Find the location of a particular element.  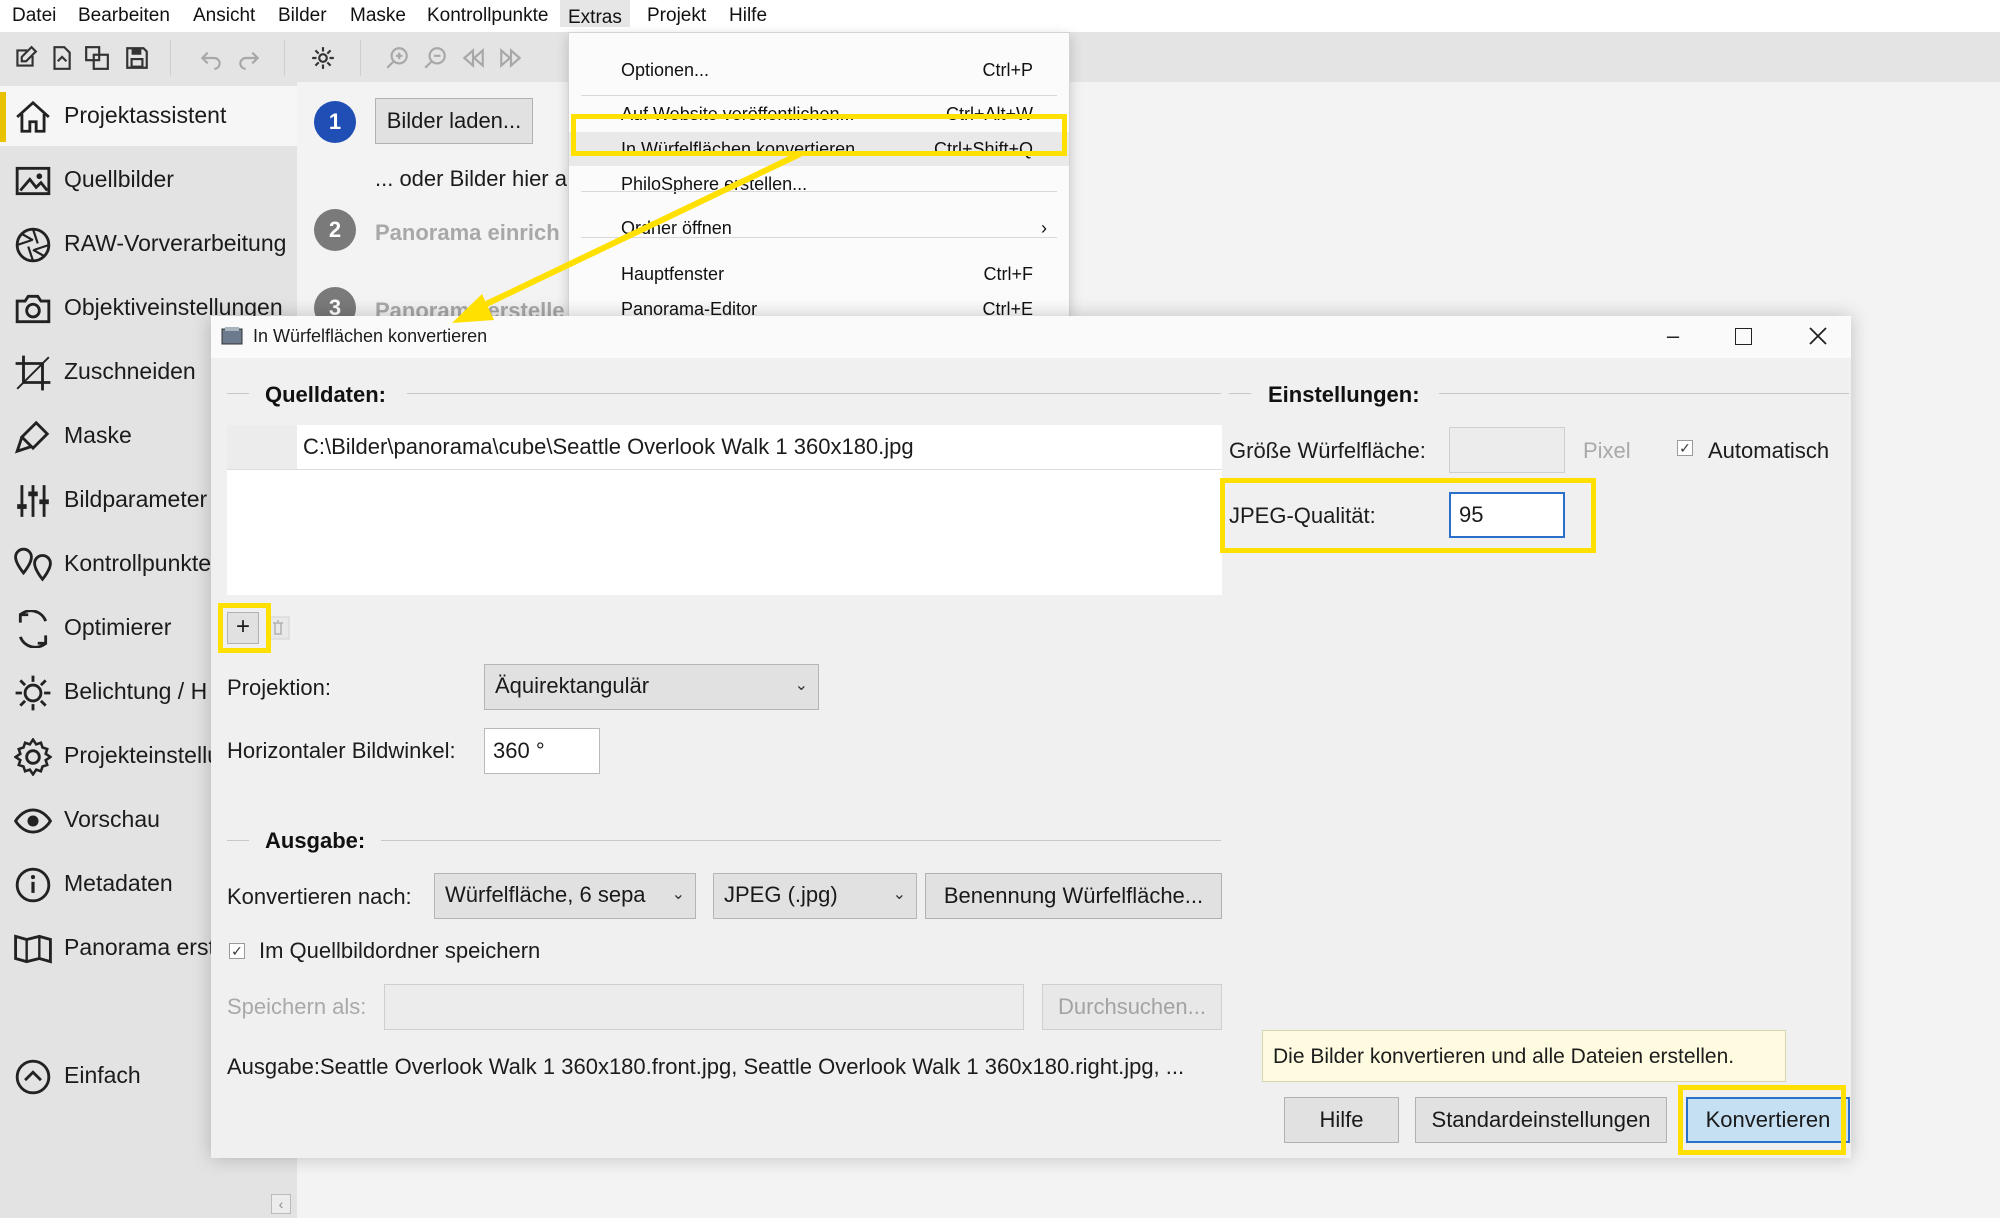

minimize-button: – is located at coordinates (1673, 336).